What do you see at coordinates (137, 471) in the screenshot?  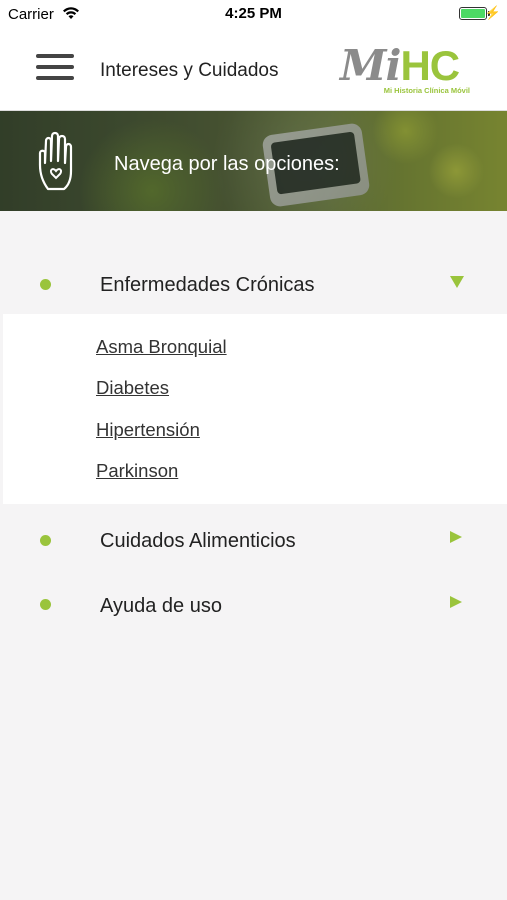 I see `submenu-link-parkinson: Parkinson` at bounding box center [137, 471].